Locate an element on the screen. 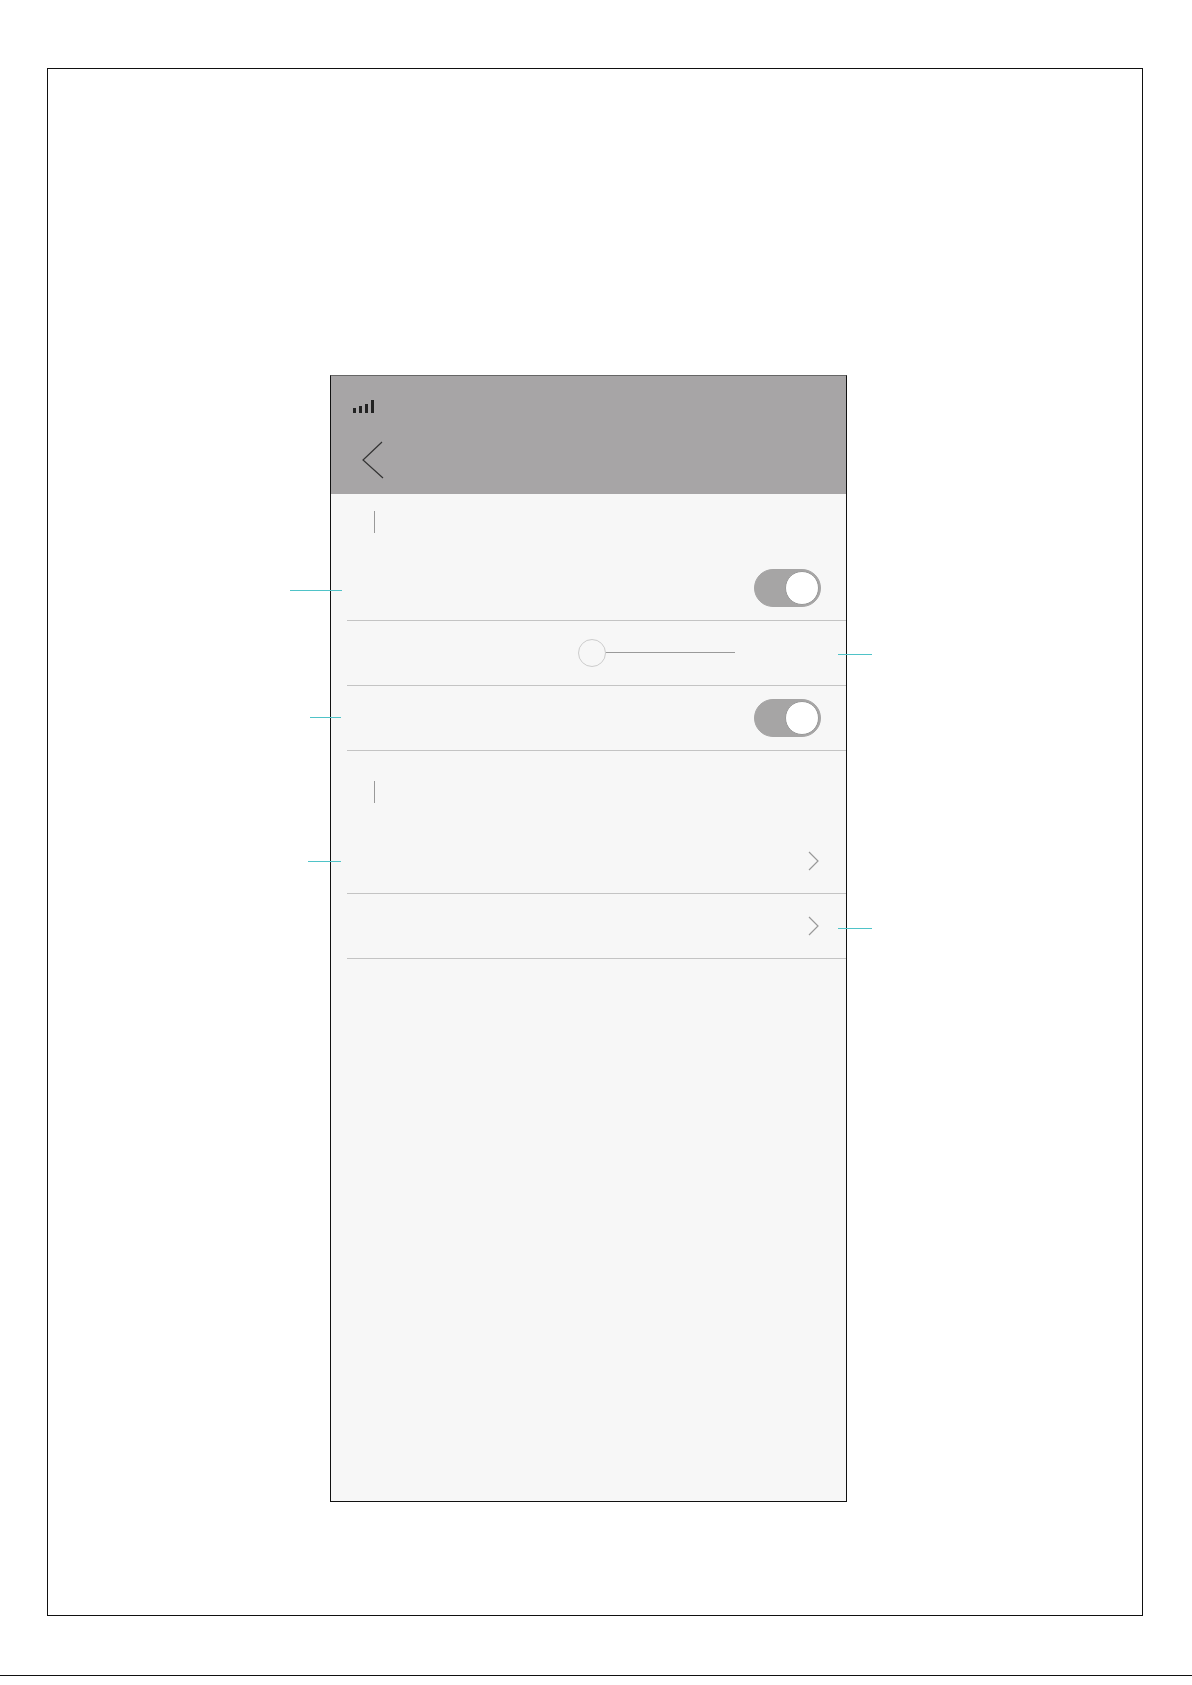  back-button is located at coordinates (373, 460).